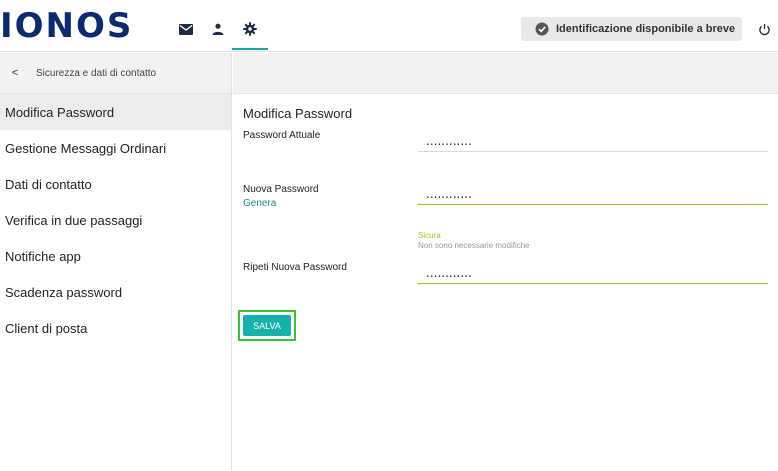 The image size is (778, 471). What do you see at coordinates (186, 29) in the screenshot?
I see `envelope-icon` at bounding box center [186, 29].